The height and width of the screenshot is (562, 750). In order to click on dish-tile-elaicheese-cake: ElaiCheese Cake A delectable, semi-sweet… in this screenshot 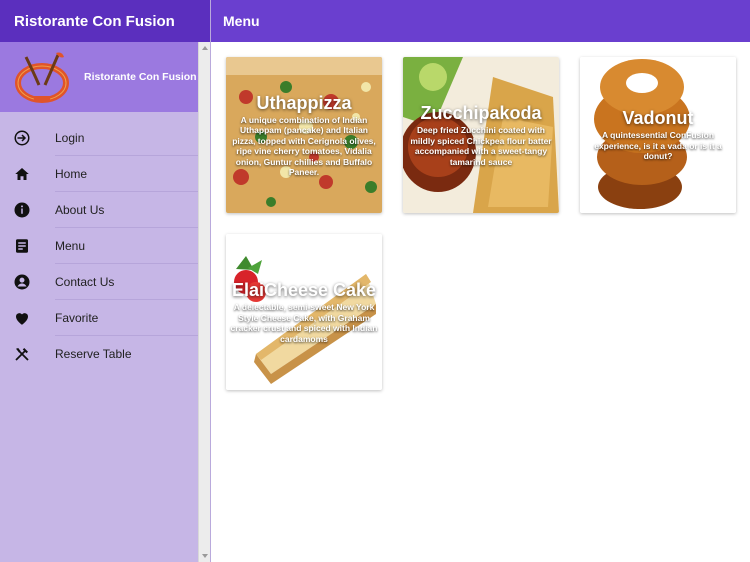, I will do `click(304, 312)`.